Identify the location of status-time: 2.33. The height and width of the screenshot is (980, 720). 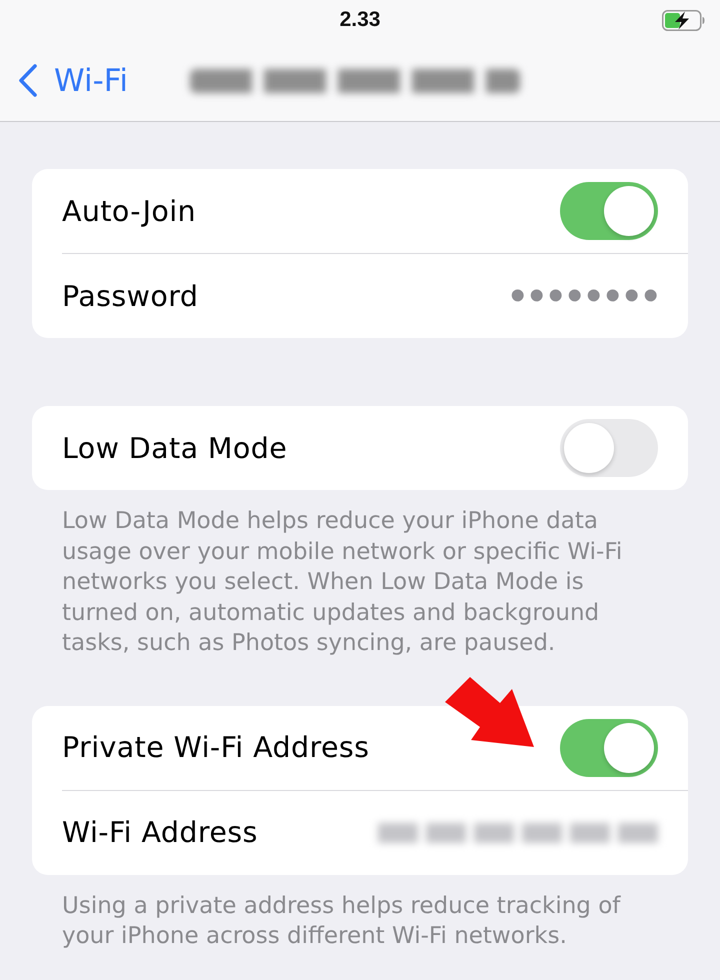
(360, 20).